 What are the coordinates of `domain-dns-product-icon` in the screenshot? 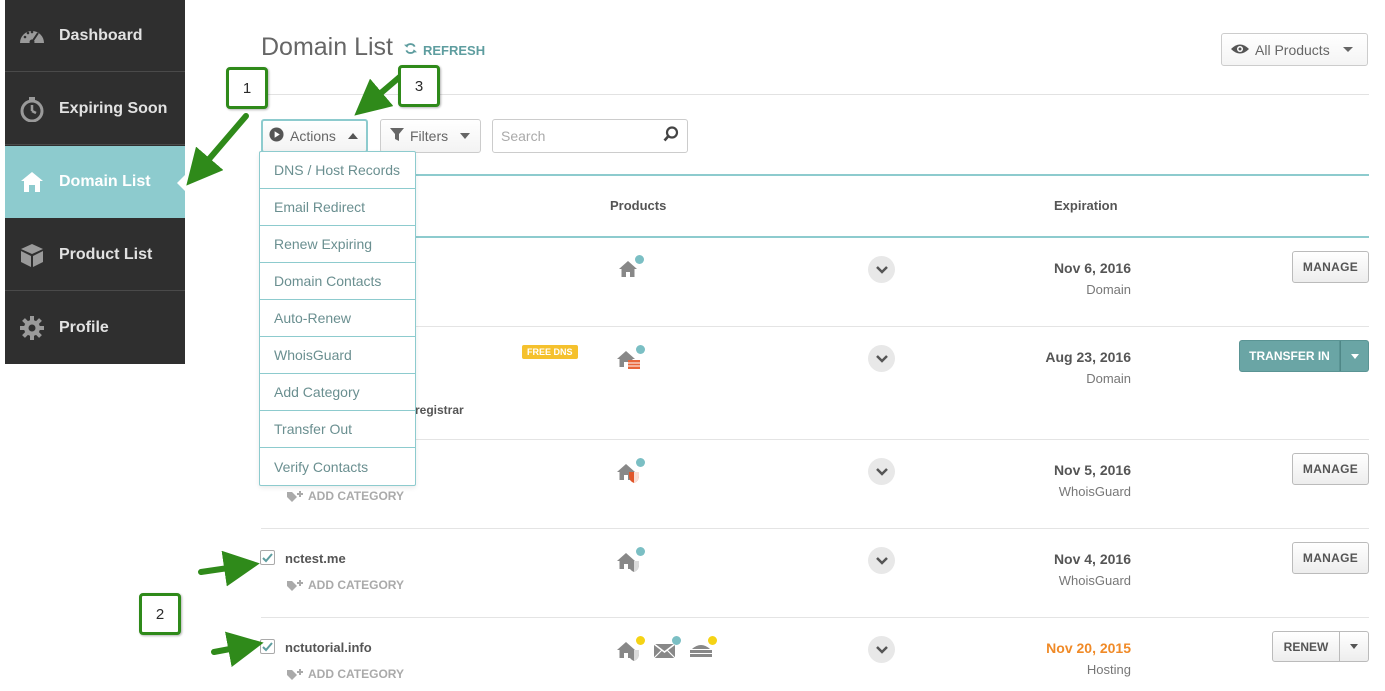 It's located at (631, 358).